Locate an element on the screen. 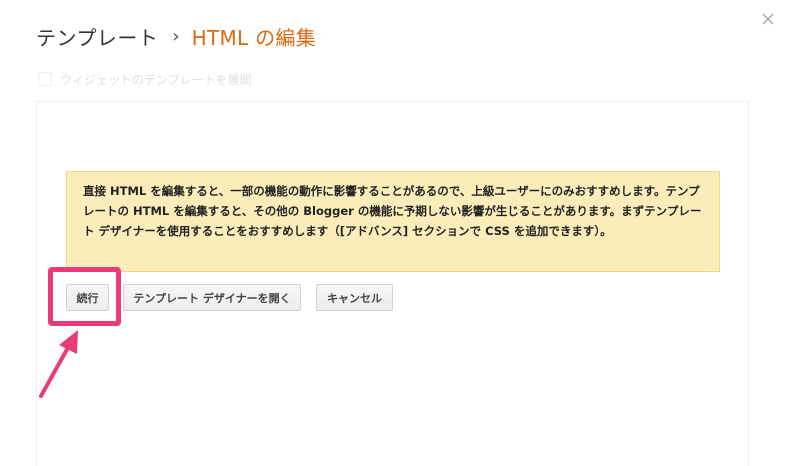 The image size is (789, 466). expand-widget-templates-option: ウィジェットのテンプレートを展開 is located at coordinates (145, 79).